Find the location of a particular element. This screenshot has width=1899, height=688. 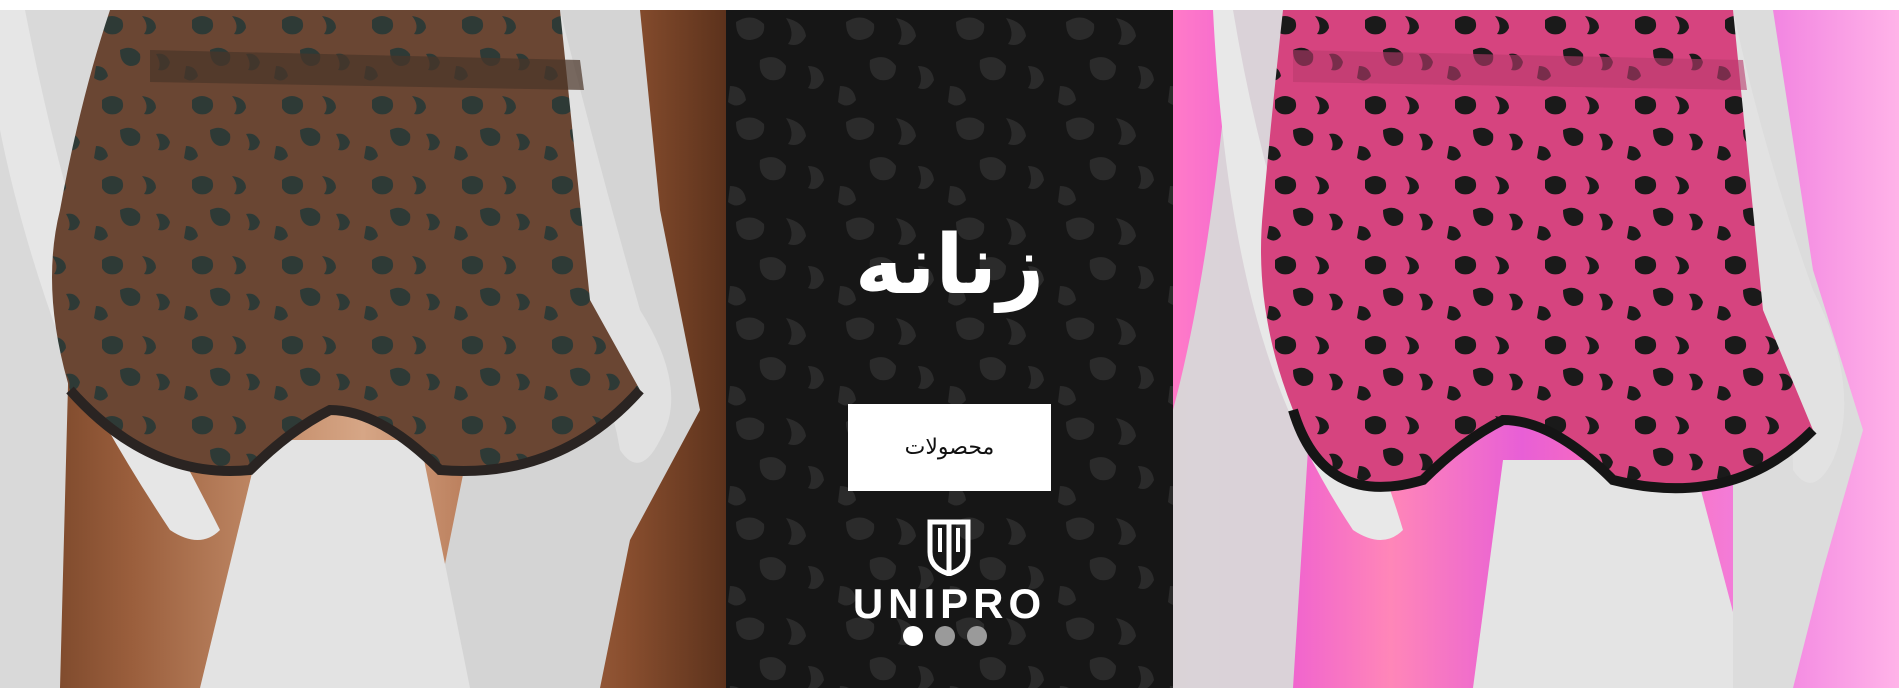

unipro-logo-icon is located at coordinates (949, 547).